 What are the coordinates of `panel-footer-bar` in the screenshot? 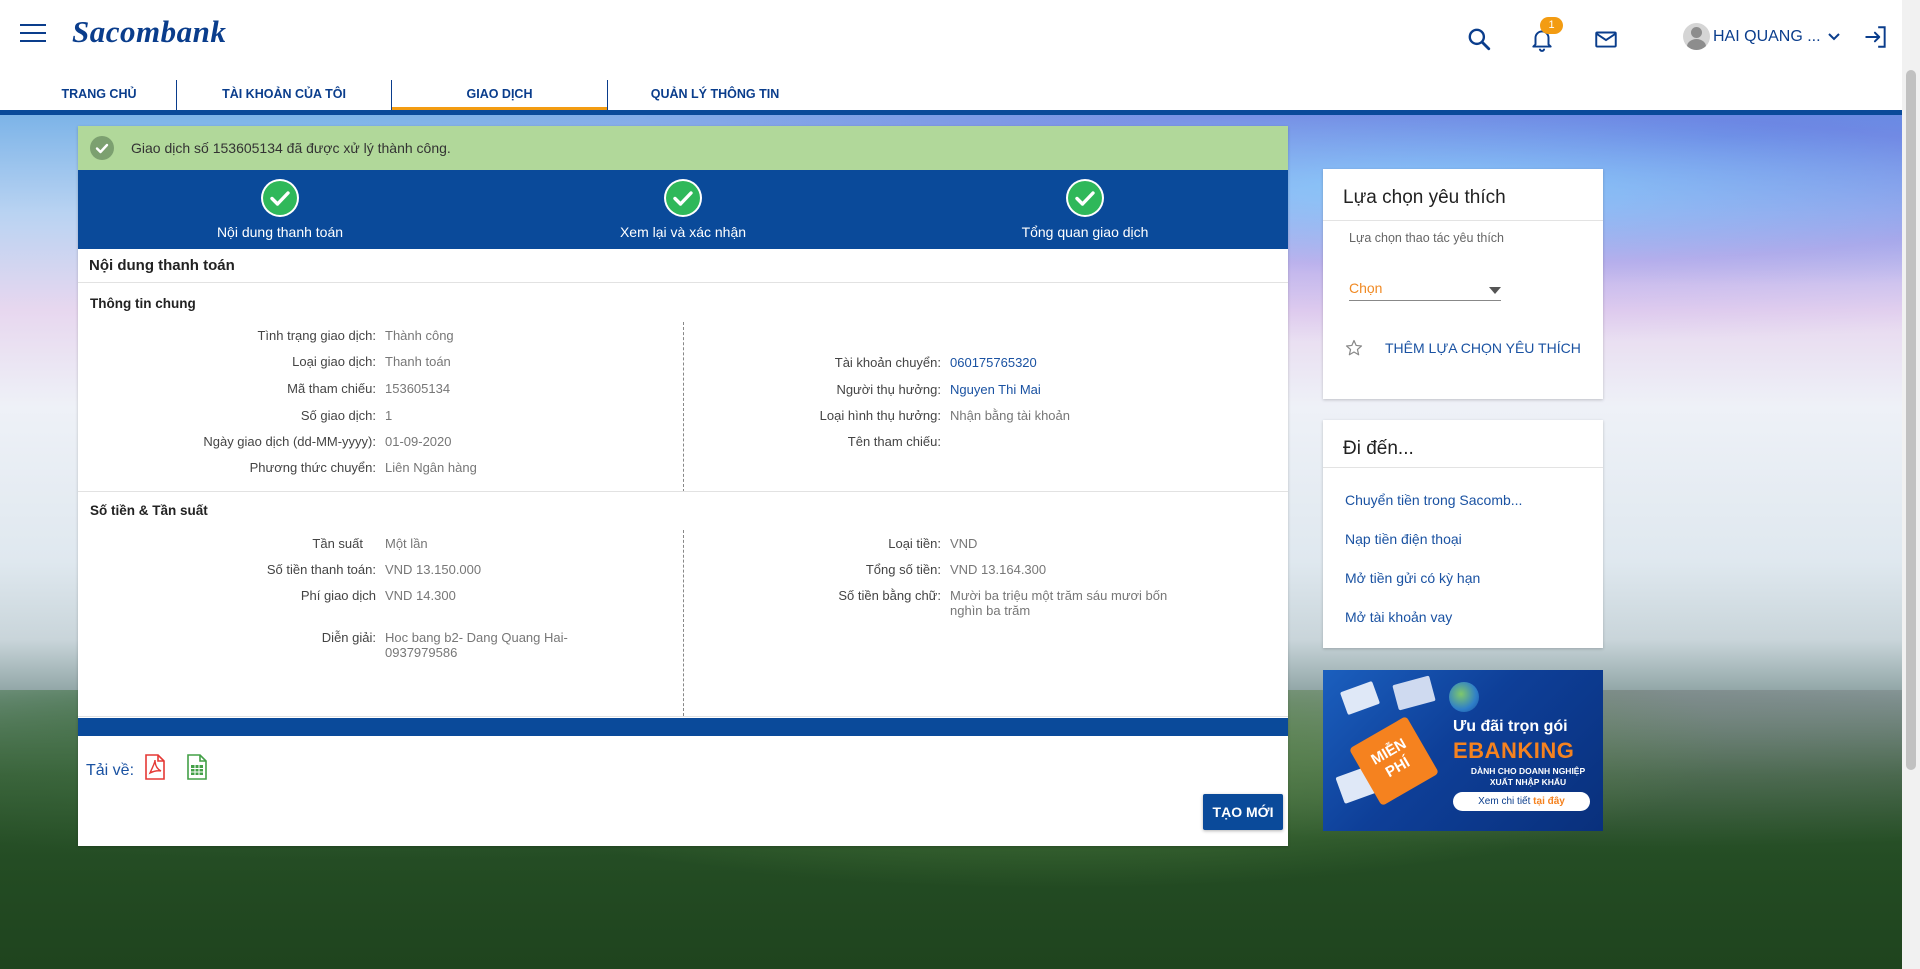 It's located at (683, 727).